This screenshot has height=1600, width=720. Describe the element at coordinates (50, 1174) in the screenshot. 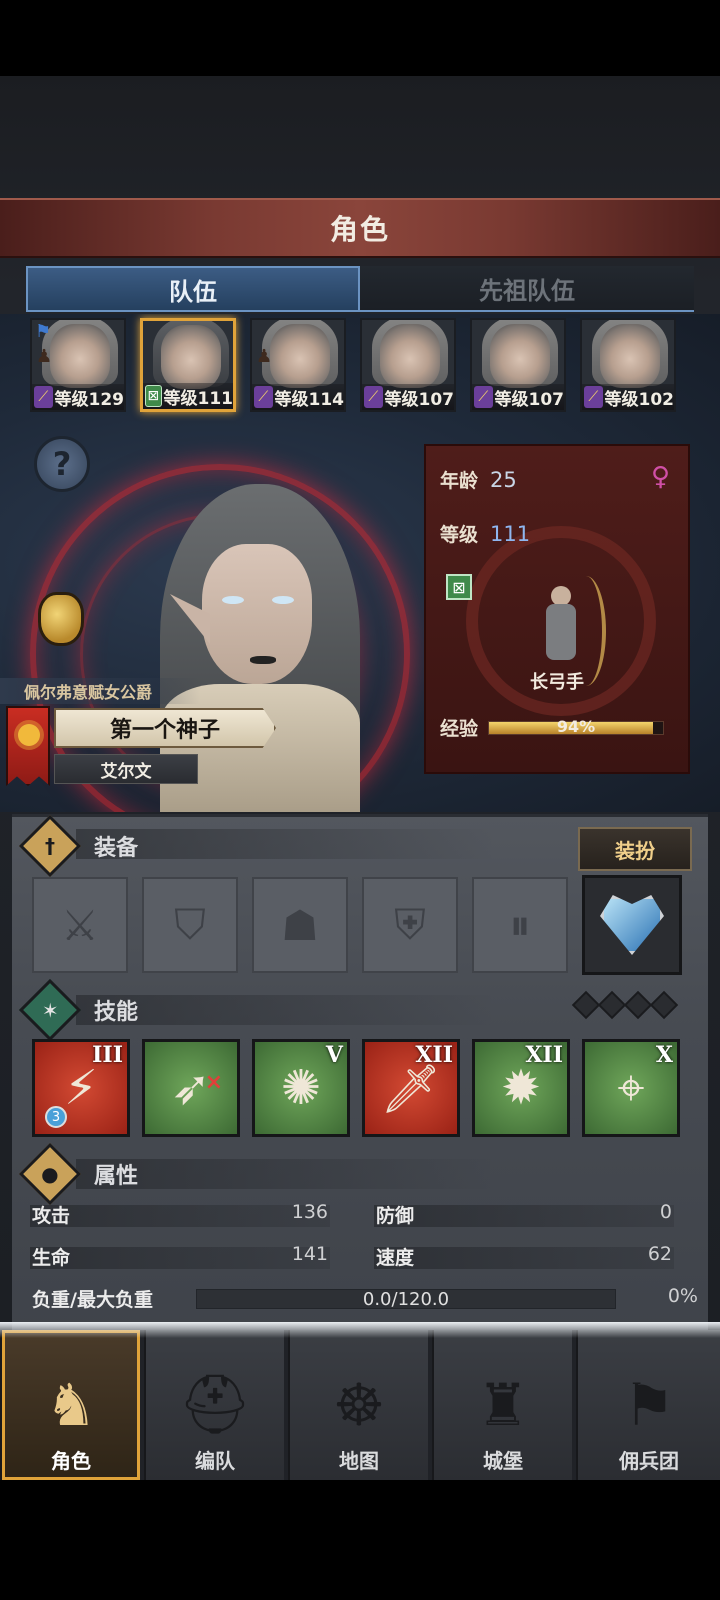

I see `person-icon: ●` at that location.